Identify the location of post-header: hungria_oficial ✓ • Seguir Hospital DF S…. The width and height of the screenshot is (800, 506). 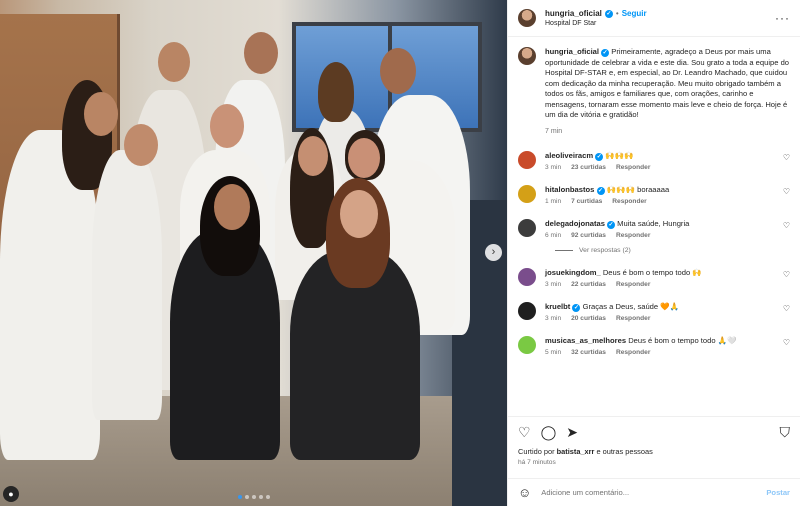
(654, 18).